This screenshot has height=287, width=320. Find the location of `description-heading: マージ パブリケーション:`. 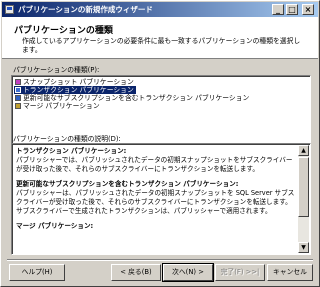

description-heading: マージ パブリケーション: is located at coordinates (55, 226).